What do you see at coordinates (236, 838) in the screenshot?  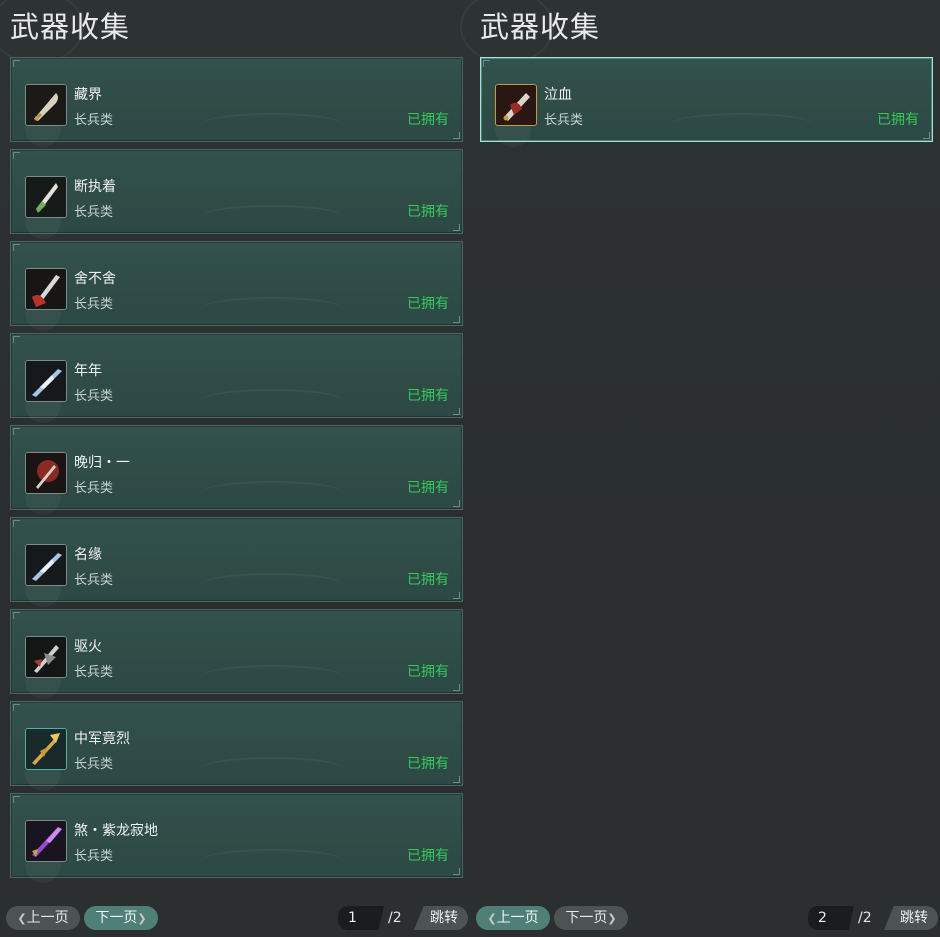 I see `weapon-card: 煞・紫龙寂地 长兵类 已拥有` at bounding box center [236, 838].